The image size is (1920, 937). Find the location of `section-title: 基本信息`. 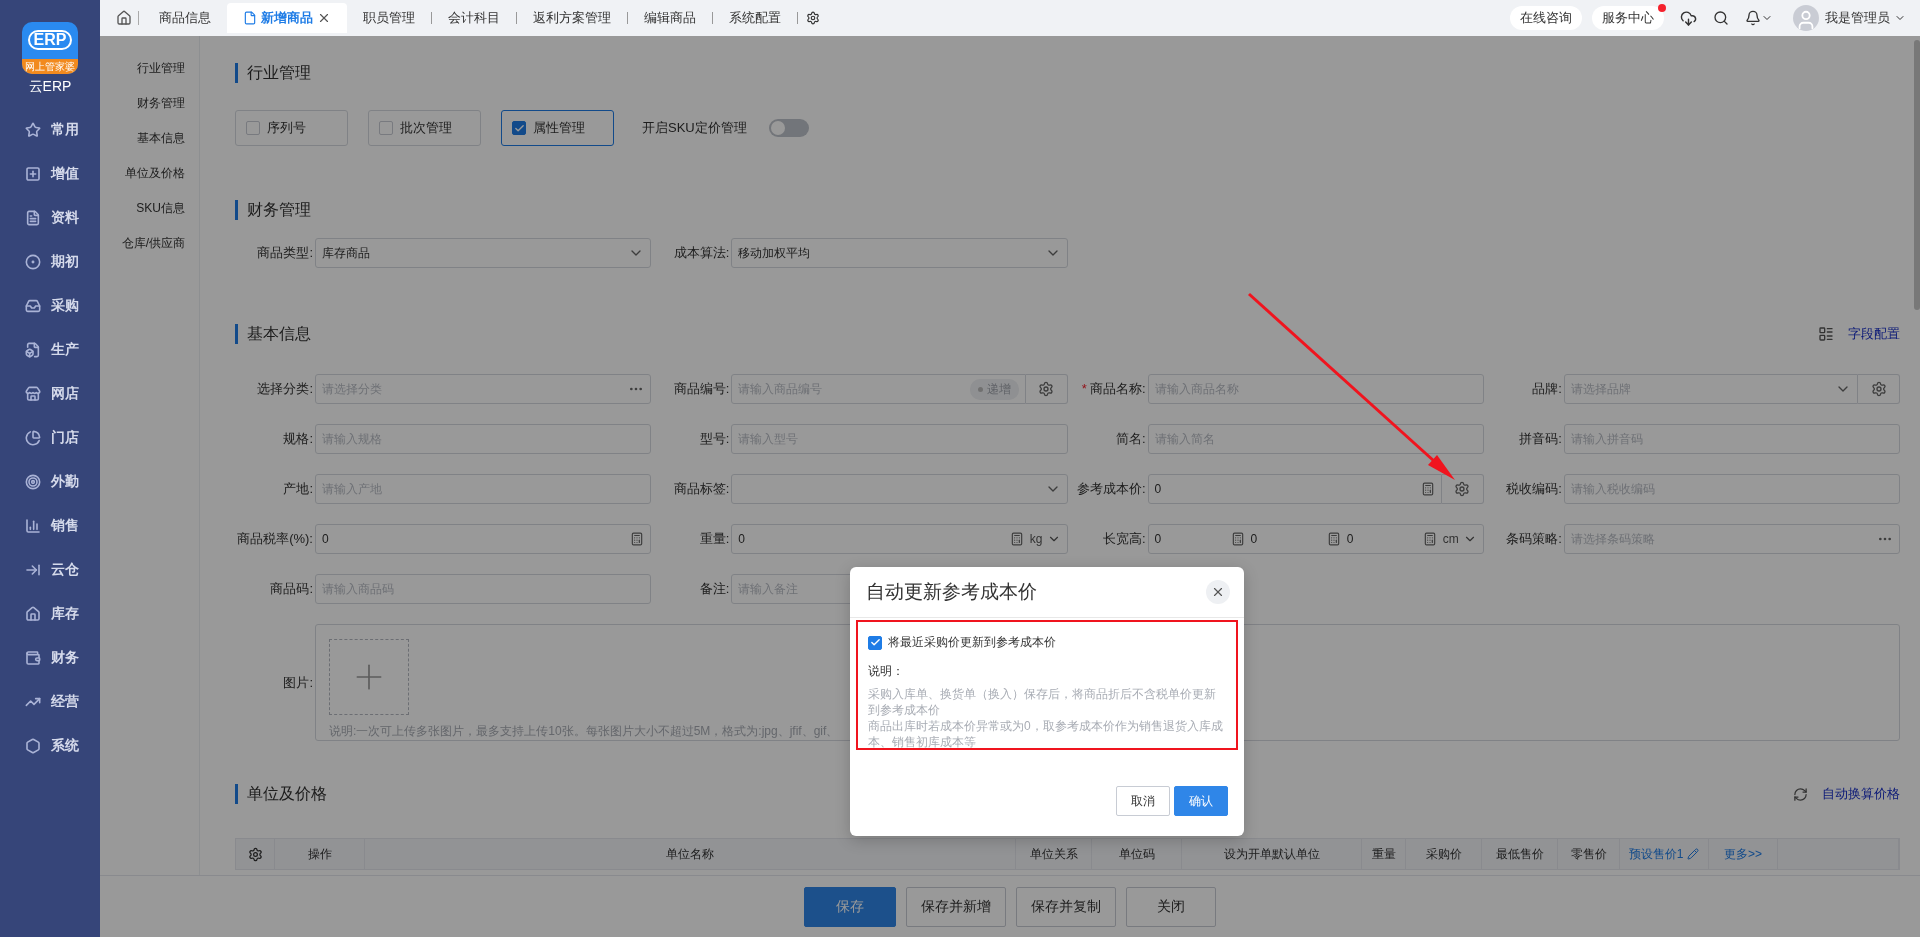

section-title: 基本信息 is located at coordinates (273, 334).